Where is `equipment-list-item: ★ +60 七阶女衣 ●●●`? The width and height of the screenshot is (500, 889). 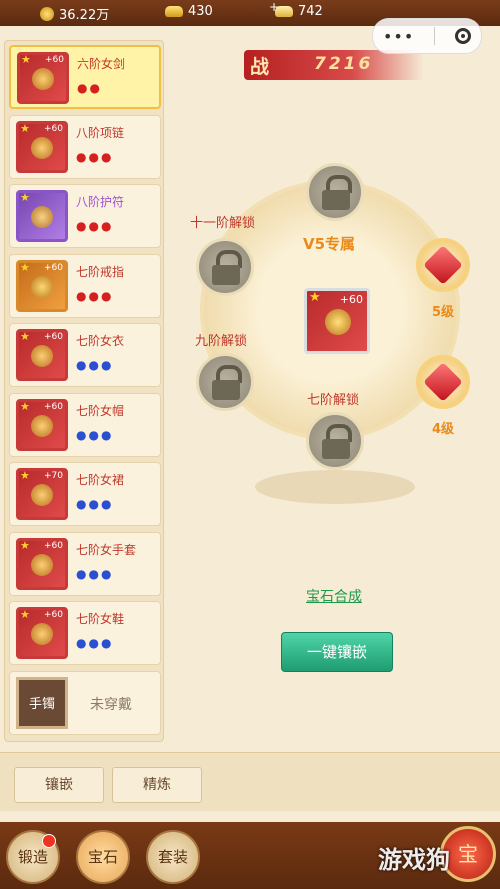
equipment-list-item: ★ +60 七阶女衣 ●●● is located at coordinates (85, 355).